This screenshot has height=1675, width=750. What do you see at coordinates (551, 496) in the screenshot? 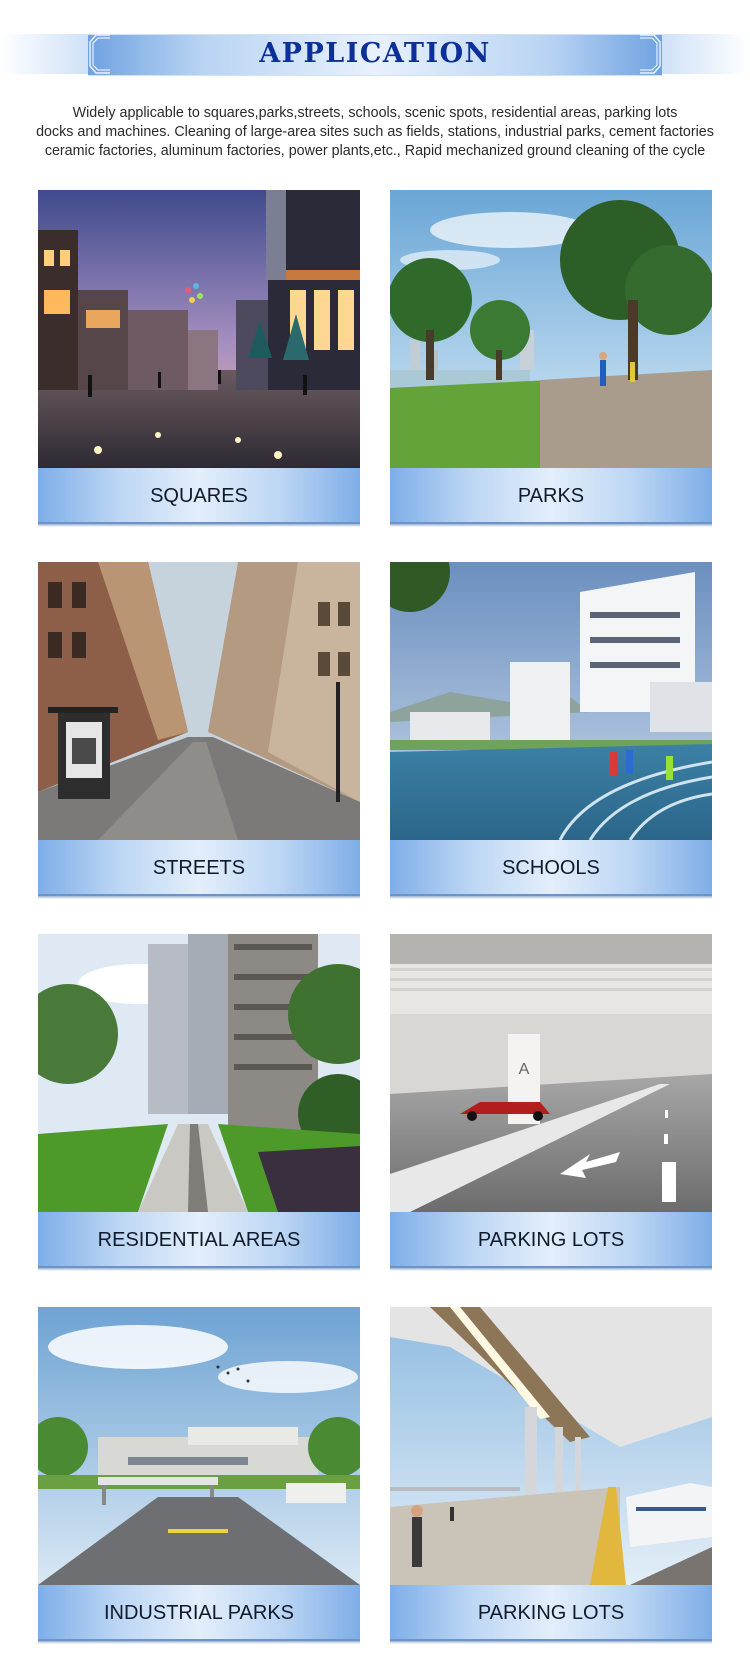
I see `parks-label: PARKS` at bounding box center [551, 496].